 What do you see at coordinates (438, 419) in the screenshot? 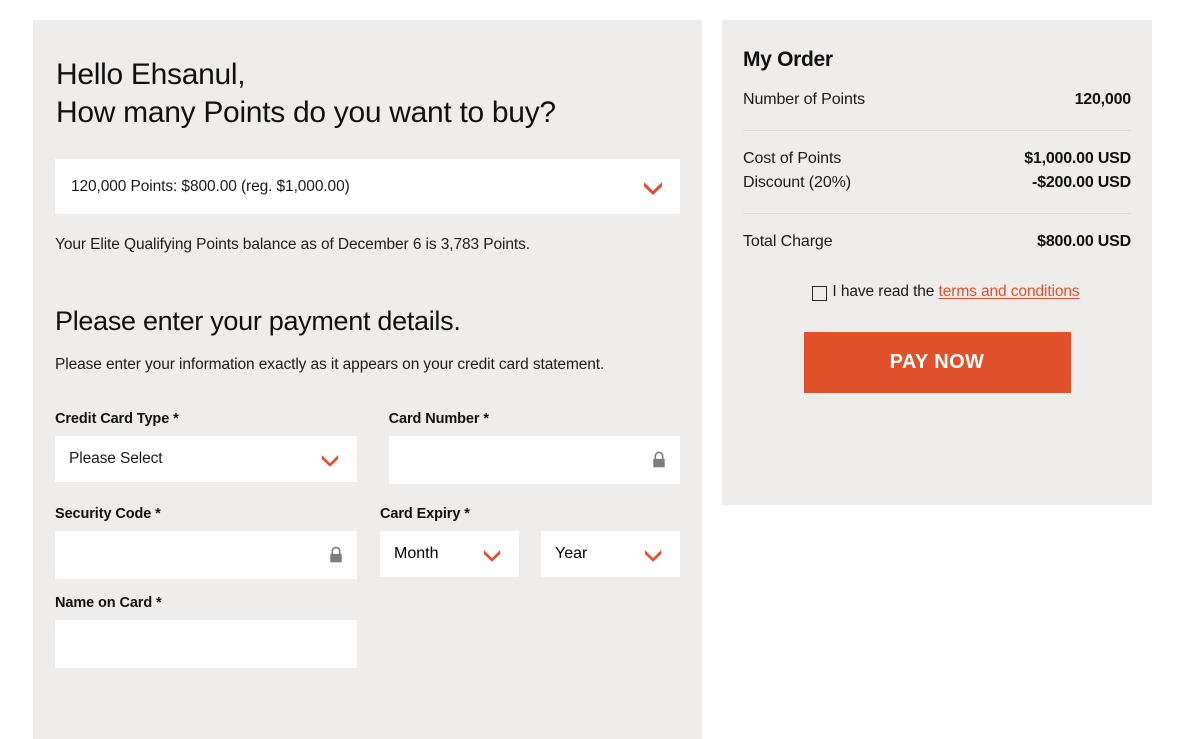
I see `card-number-label: Card Number *` at bounding box center [438, 419].